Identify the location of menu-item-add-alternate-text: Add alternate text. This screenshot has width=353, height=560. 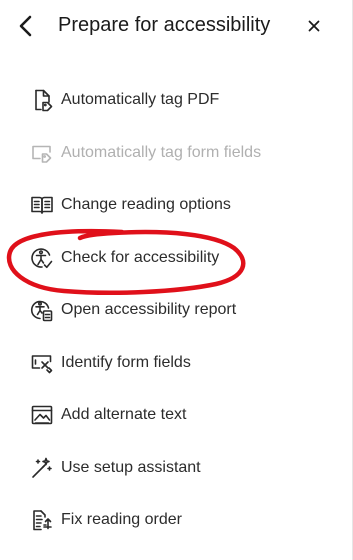
(176, 415).